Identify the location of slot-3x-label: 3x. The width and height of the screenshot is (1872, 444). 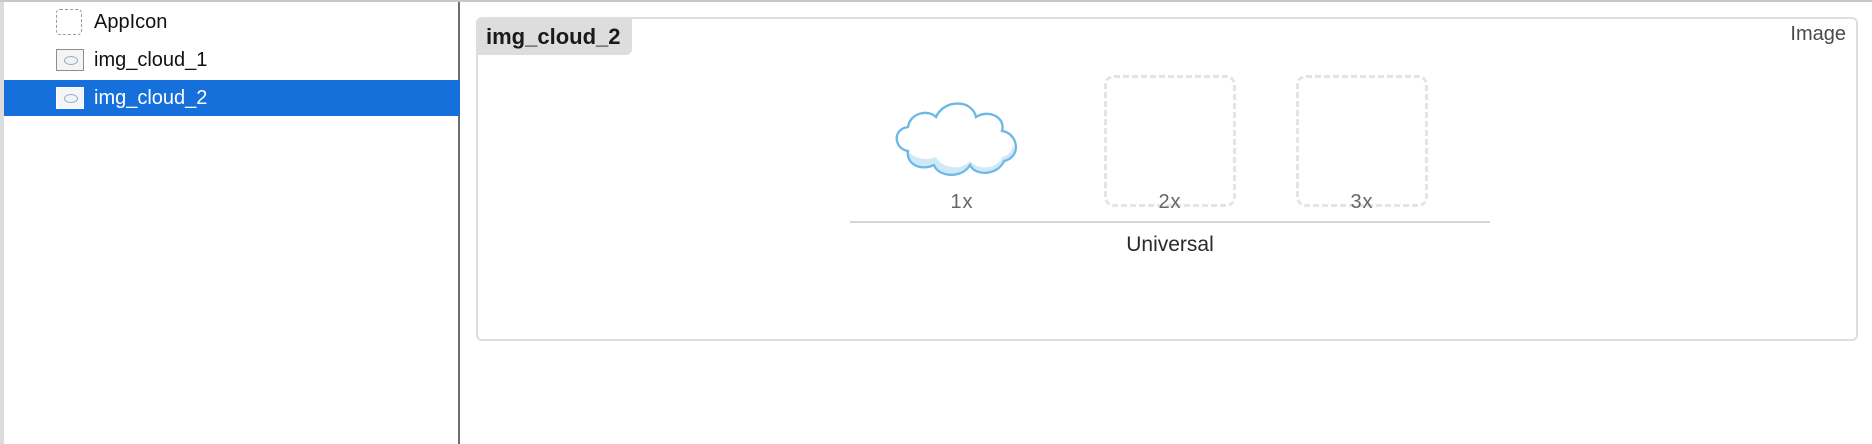
(1362, 202).